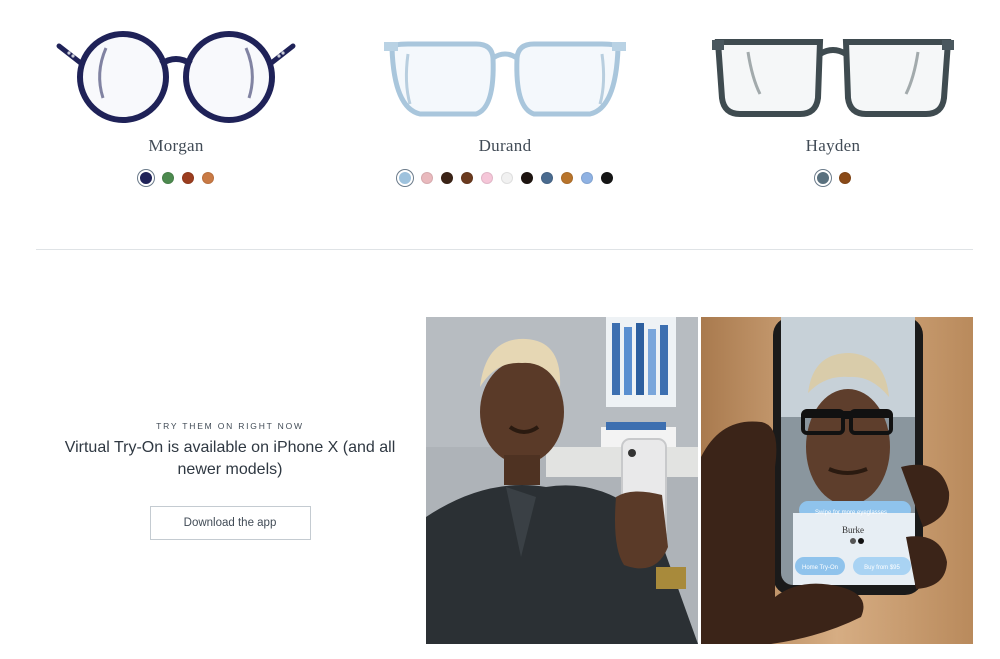  Describe the element at coordinates (176, 146) in the screenshot. I see `product-name: Morgan` at that location.